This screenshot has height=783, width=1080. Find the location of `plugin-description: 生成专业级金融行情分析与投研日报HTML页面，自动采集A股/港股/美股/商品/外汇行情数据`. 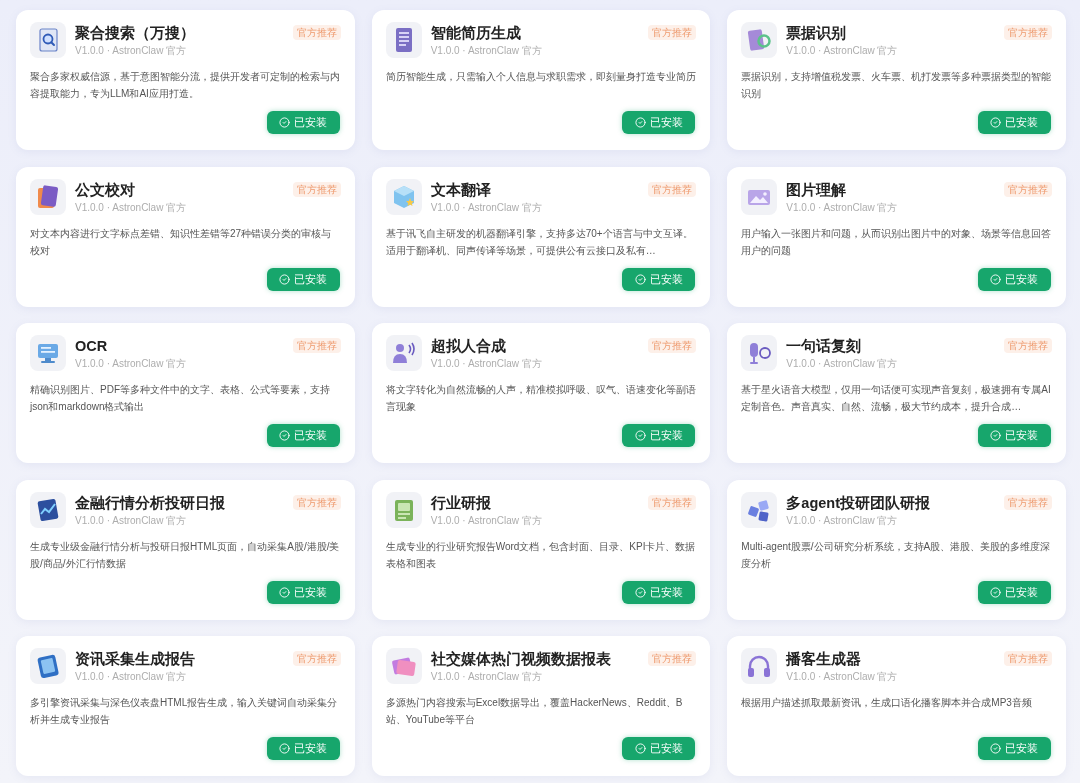

plugin-description: 生成专业级金融行情分析与投研日报HTML页面，自动采集A股/港股/美股/商品/外汇行情数据 is located at coordinates (185, 555).